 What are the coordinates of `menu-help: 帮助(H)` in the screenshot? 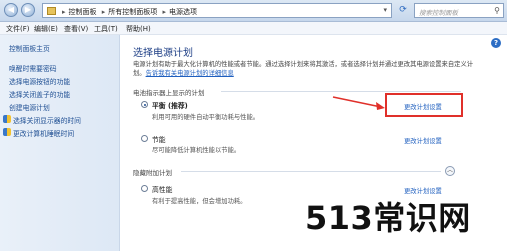 It's located at (138, 29).